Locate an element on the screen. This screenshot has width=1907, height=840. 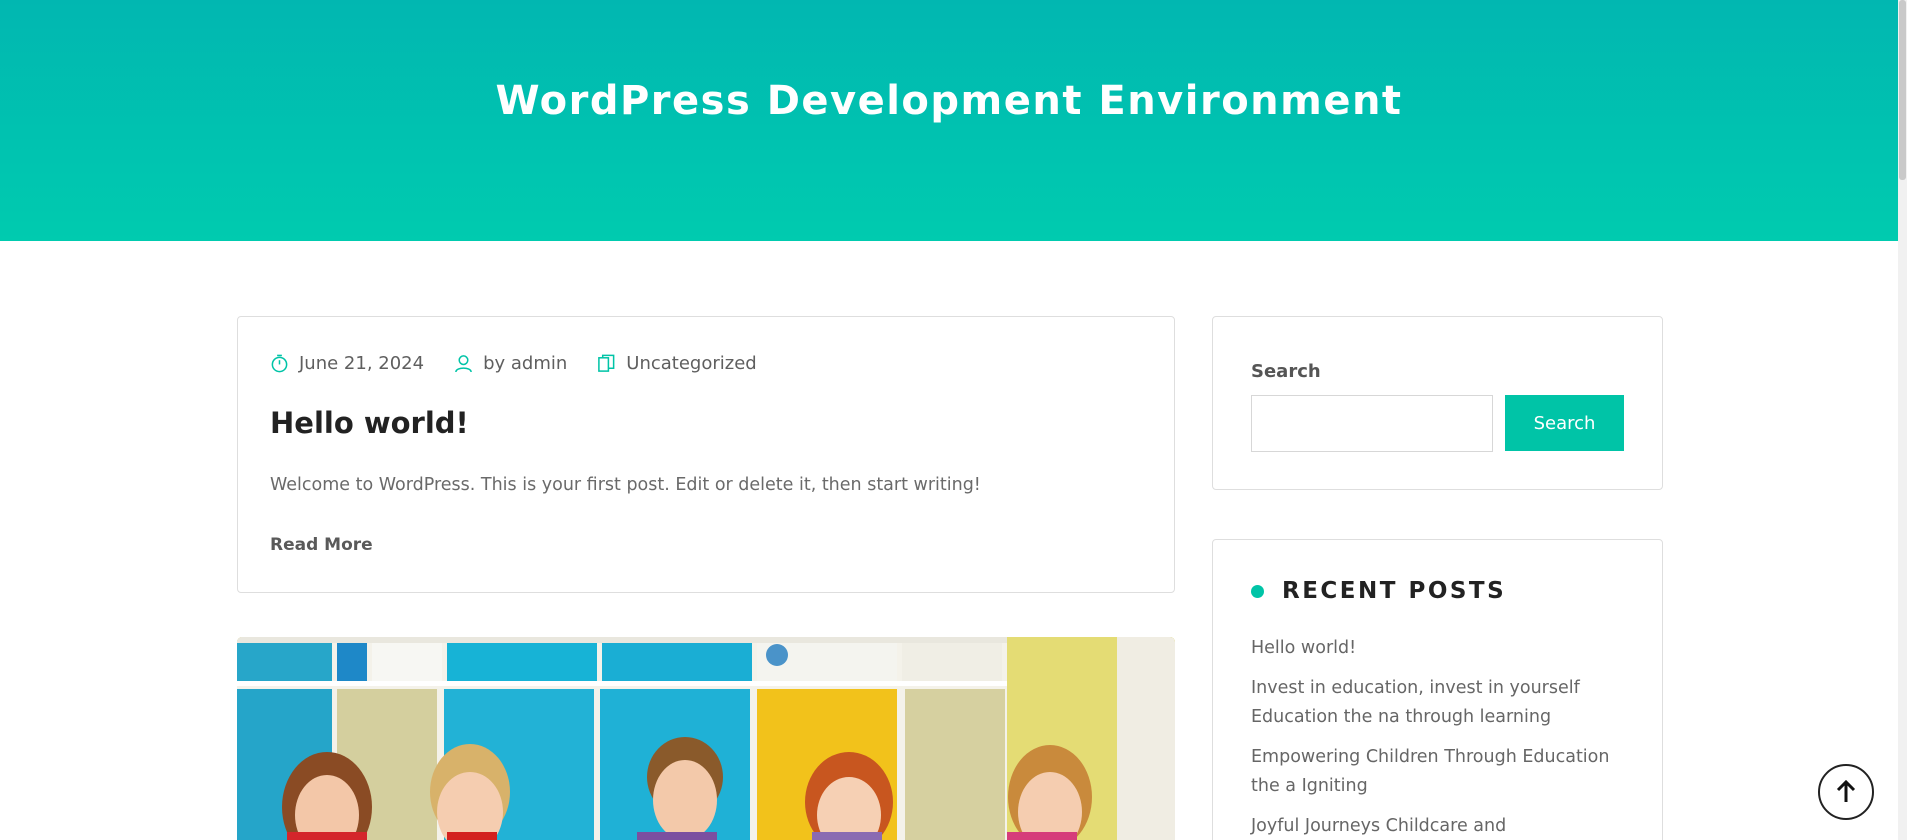
post-meta: June 21, 2024 by admin Uncategorized is located at coordinates (528, 363).